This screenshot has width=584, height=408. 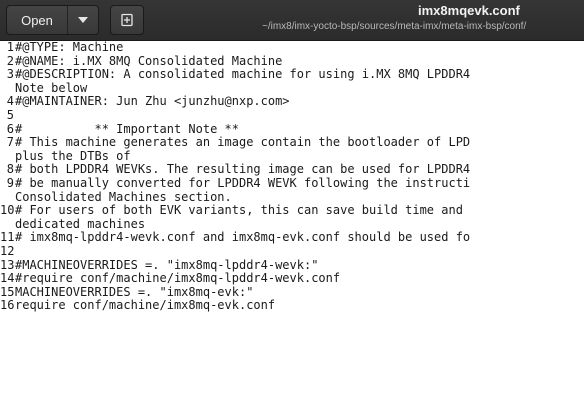 I want to click on line-text: #@MAINTAINER: Jun Zhu <junzhu@nxp.com>, so click(x=152, y=101).